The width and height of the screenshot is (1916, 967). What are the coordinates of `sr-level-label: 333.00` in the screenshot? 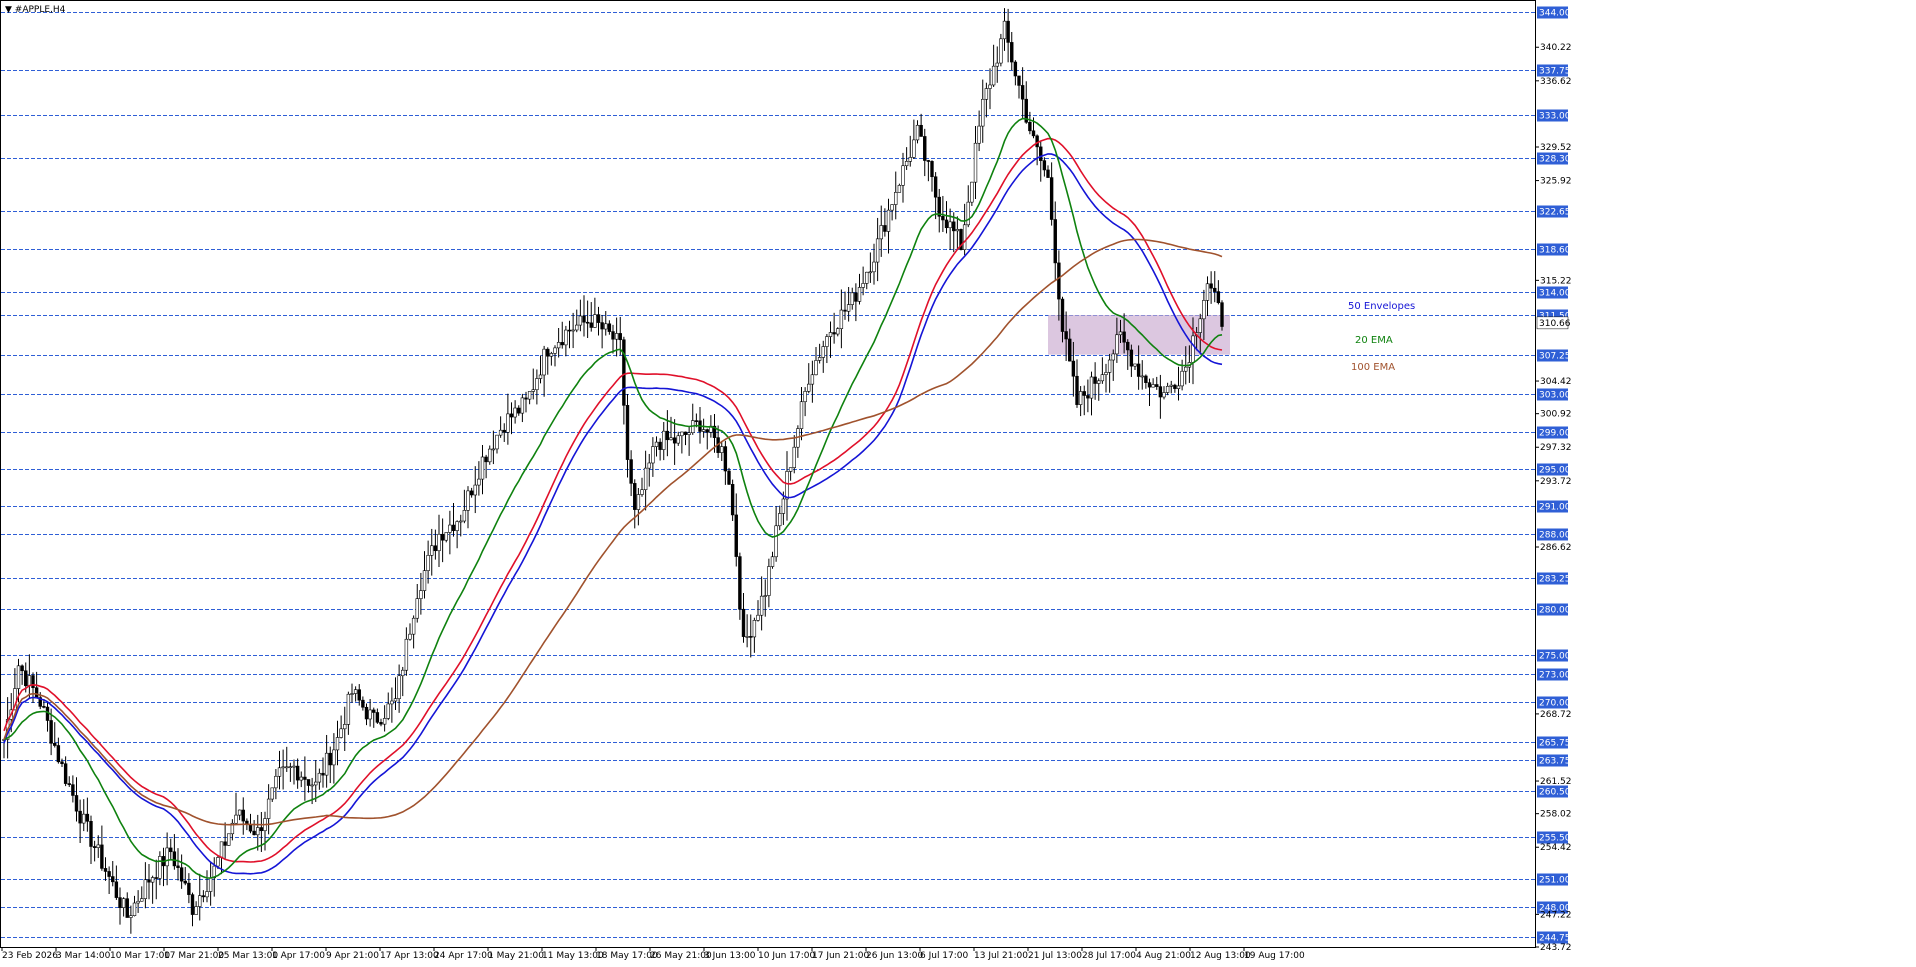 It's located at (1555, 117).